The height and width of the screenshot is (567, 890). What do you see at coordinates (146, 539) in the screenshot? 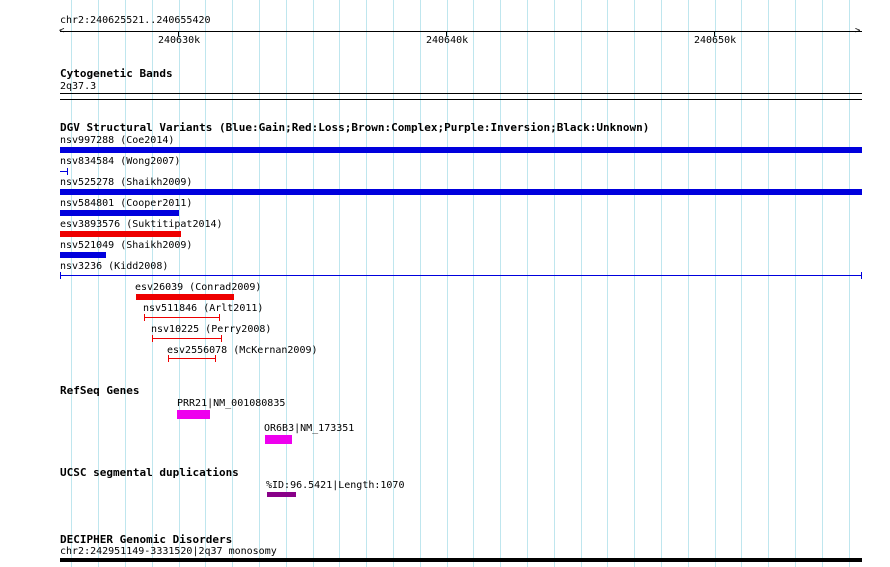
I see `decipher-track-title: DECIPHER Genomic Disorders` at bounding box center [146, 539].